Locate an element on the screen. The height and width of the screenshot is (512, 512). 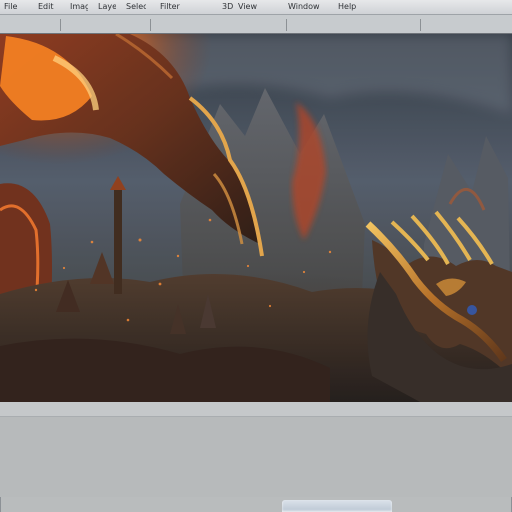
menu-edit: Edit is located at coordinates (46, 7).